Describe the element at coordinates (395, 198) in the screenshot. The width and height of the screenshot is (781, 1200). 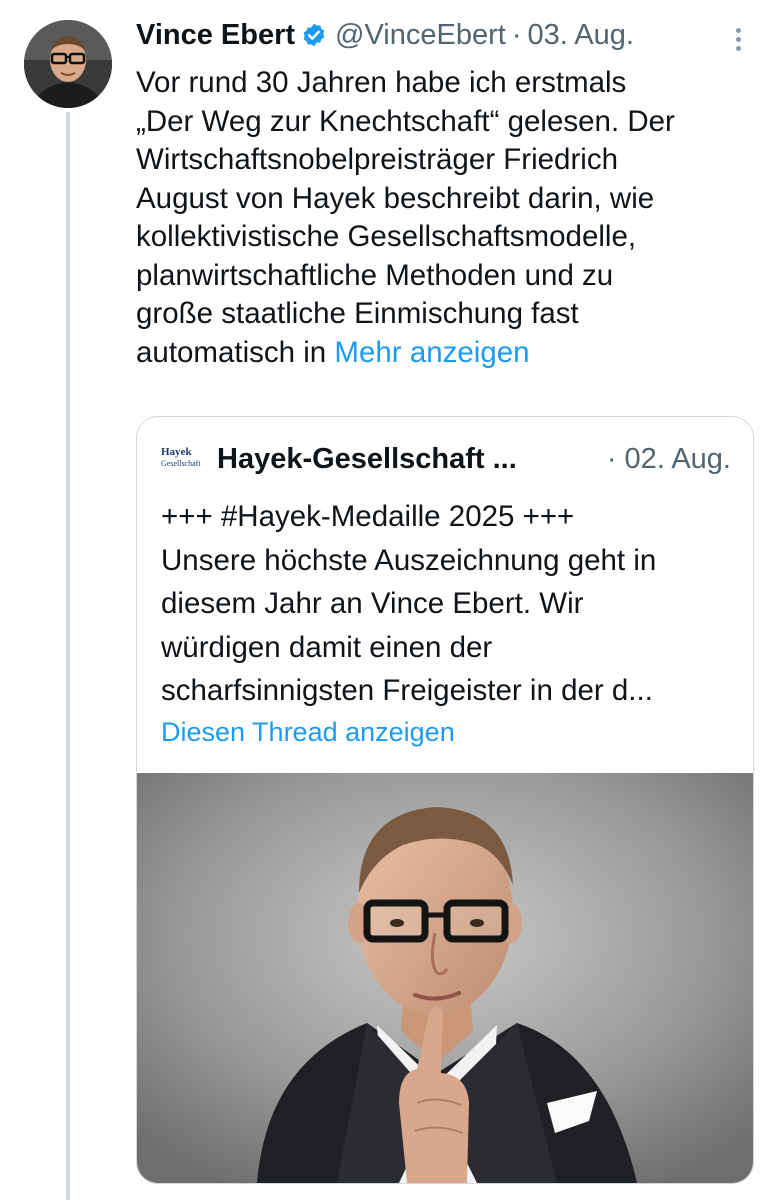
I see `tweet-text-line: August von Hayek beschreibt darin, wie` at that location.